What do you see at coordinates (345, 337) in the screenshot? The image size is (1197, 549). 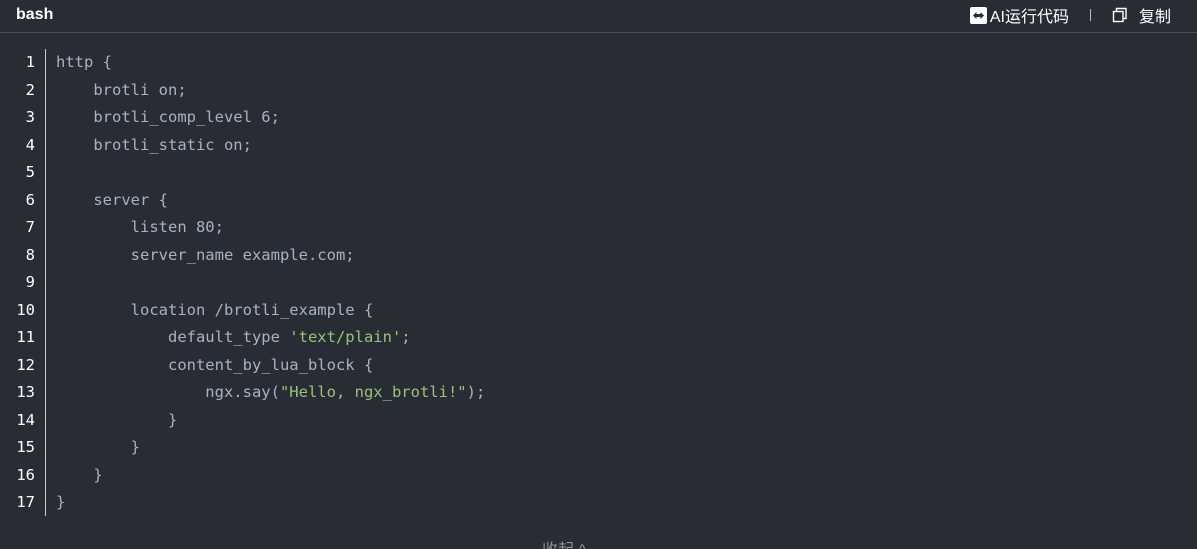 I see `code-string: 'text/plain'` at bounding box center [345, 337].